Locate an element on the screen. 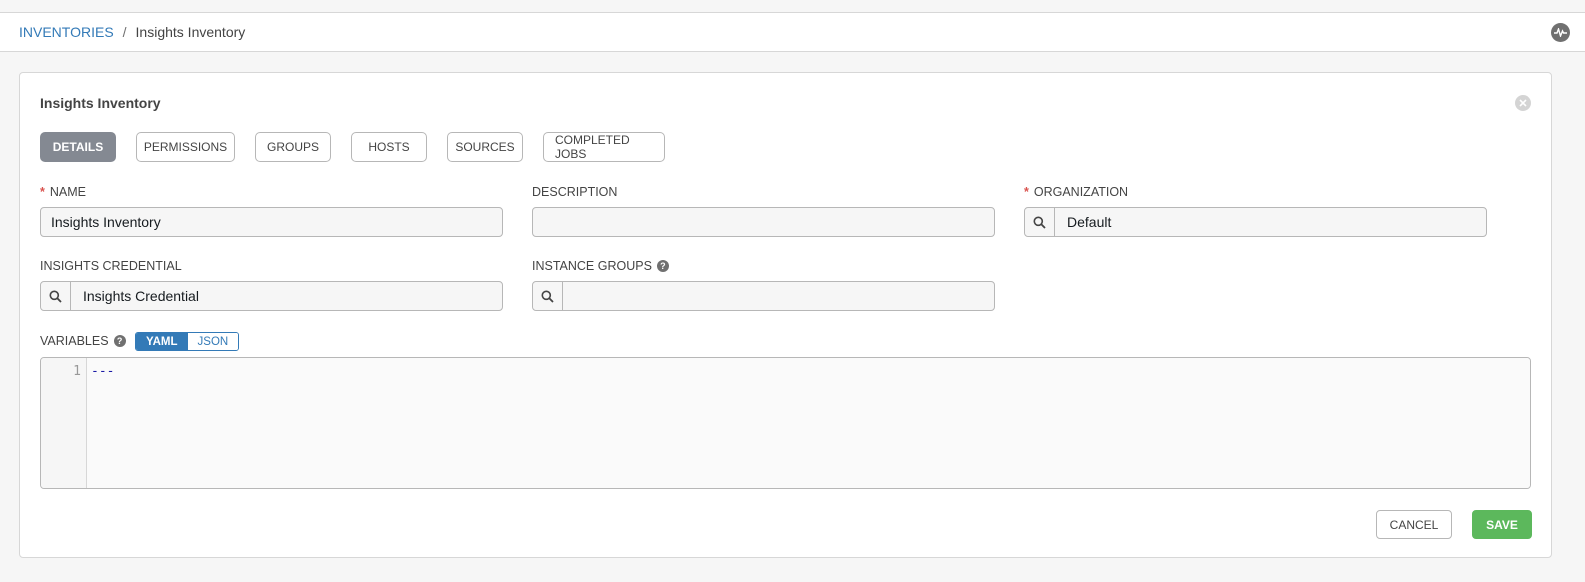  variables-format-toggle: YAML JSON is located at coordinates (187, 341).